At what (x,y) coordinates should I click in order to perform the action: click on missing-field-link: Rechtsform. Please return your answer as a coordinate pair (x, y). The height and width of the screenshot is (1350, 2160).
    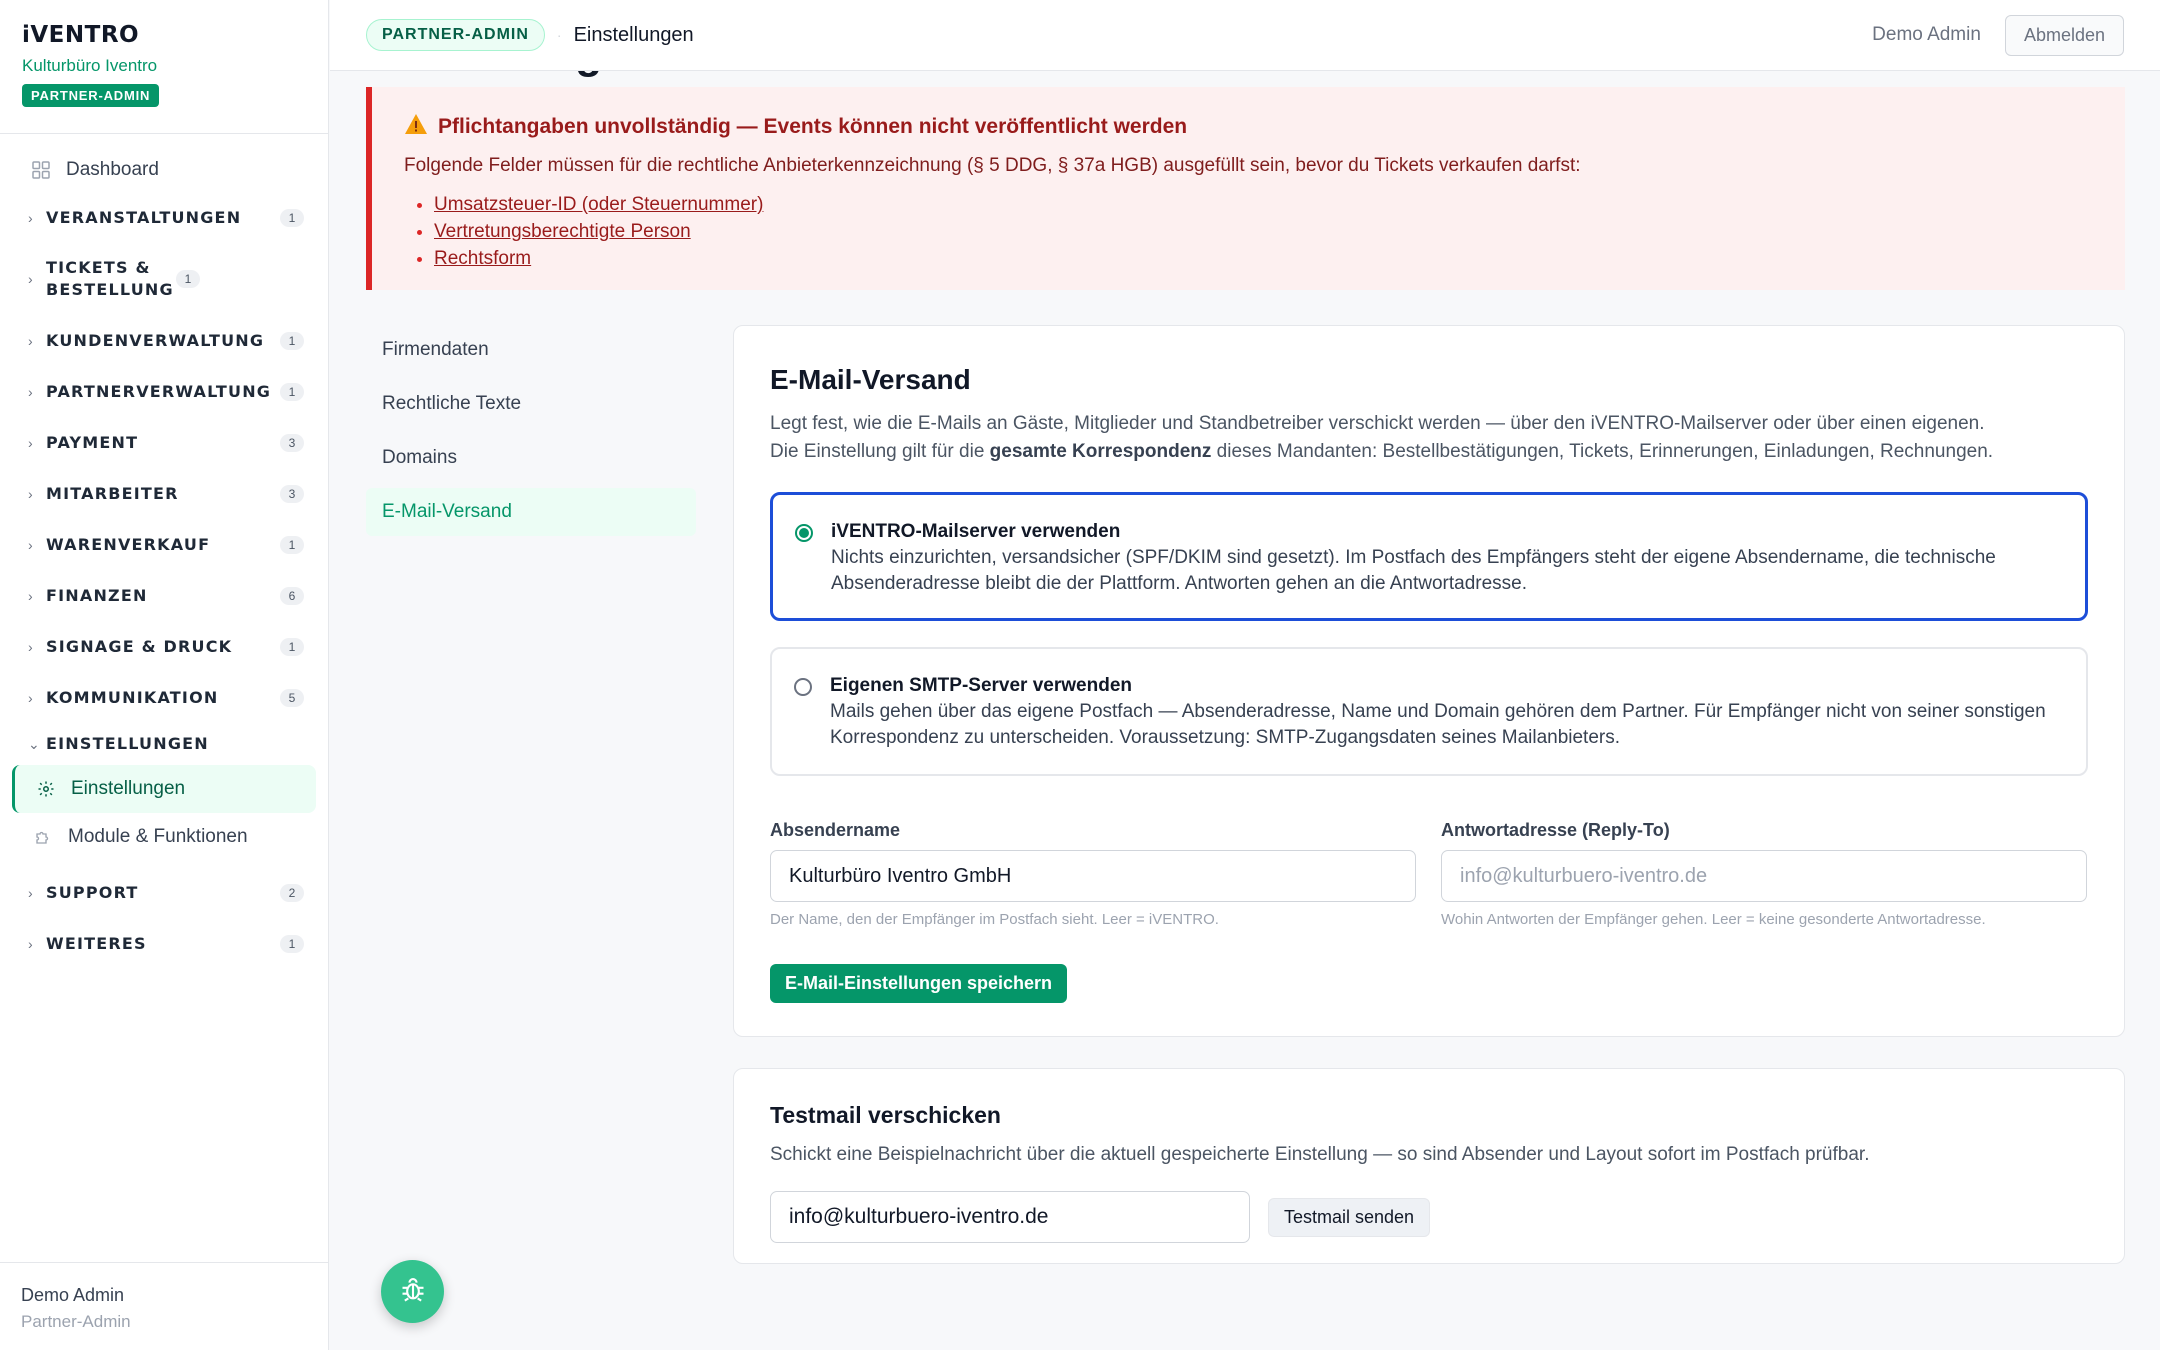
    Looking at the image, I should click on (482, 258).